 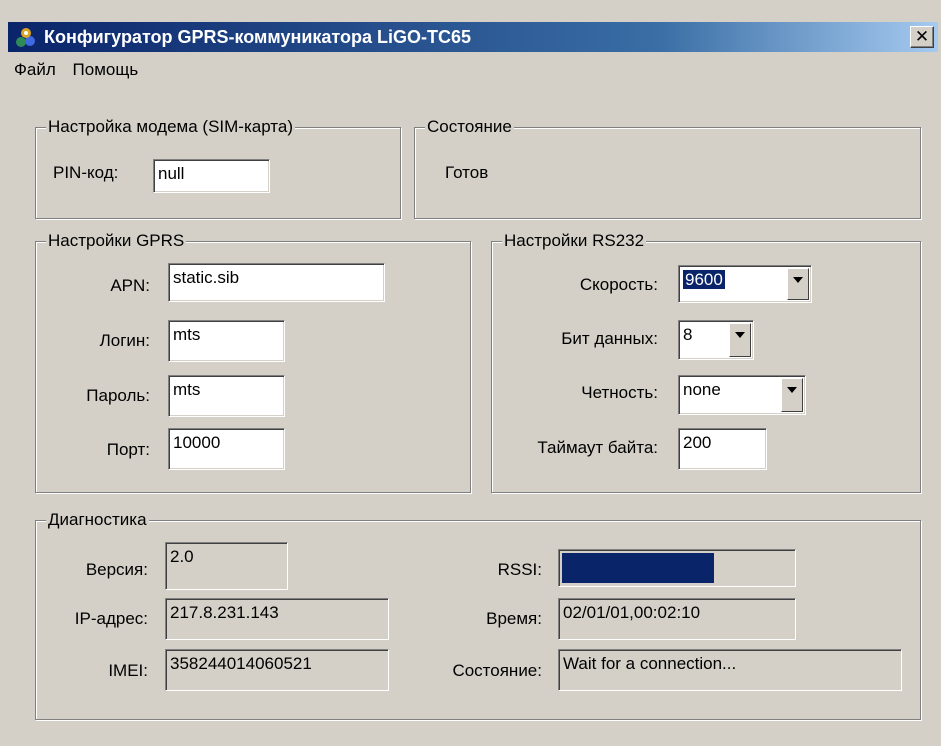 What do you see at coordinates (211, 176) in the screenshot?
I see `pin-input: null` at bounding box center [211, 176].